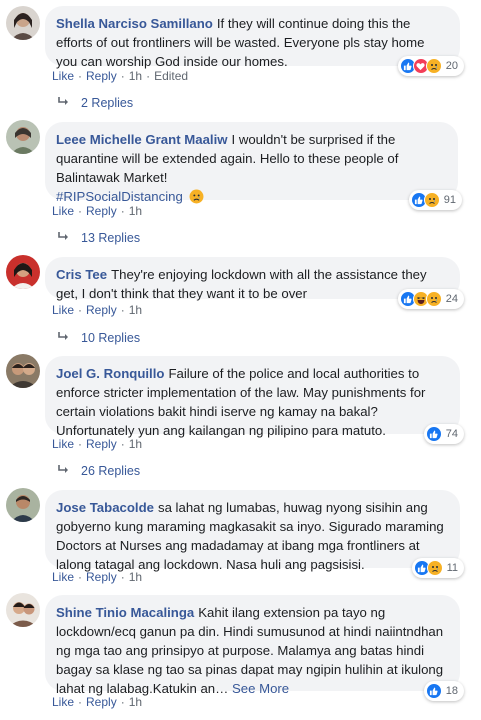 The height and width of the screenshot is (720, 481). What do you see at coordinates (110, 338) in the screenshot?
I see `replies-count: 10 Replies` at bounding box center [110, 338].